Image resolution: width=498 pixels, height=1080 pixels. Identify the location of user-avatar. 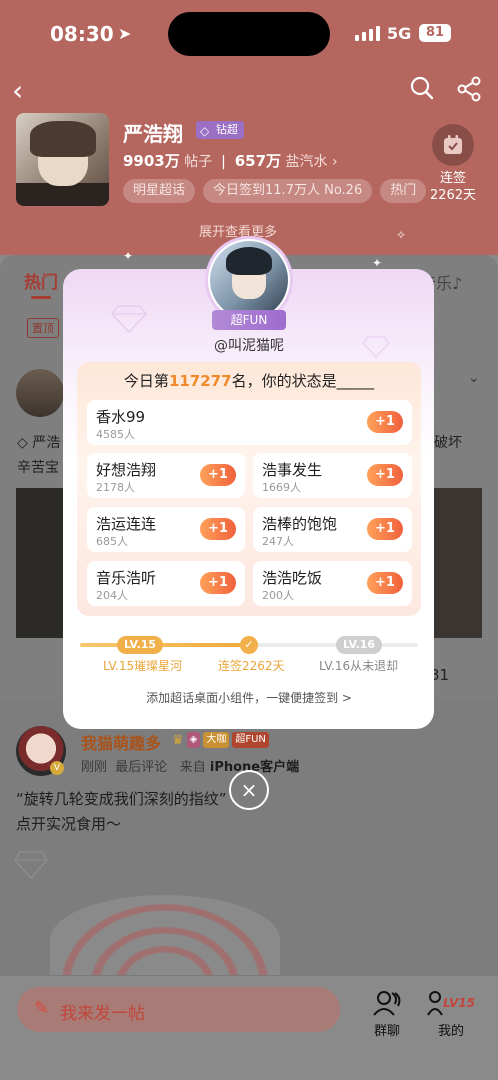
(249, 280).